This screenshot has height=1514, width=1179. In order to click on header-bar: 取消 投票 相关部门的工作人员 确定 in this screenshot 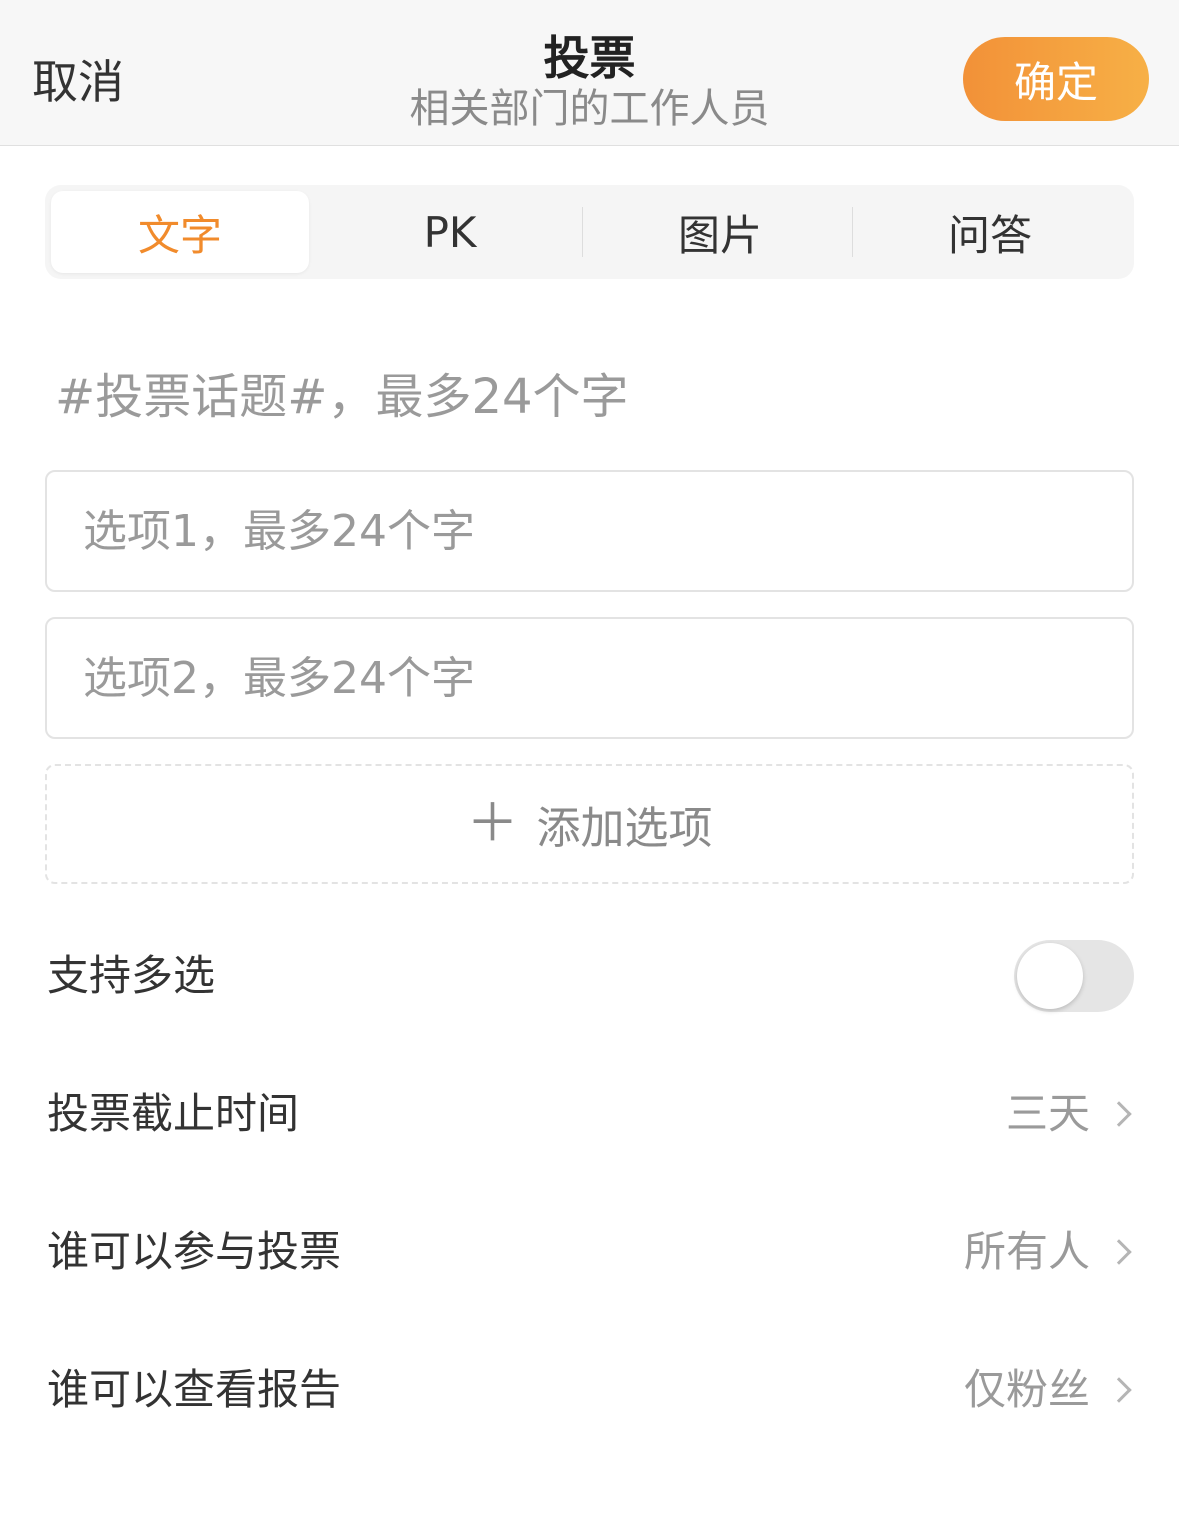, I will do `click(589, 73)`.